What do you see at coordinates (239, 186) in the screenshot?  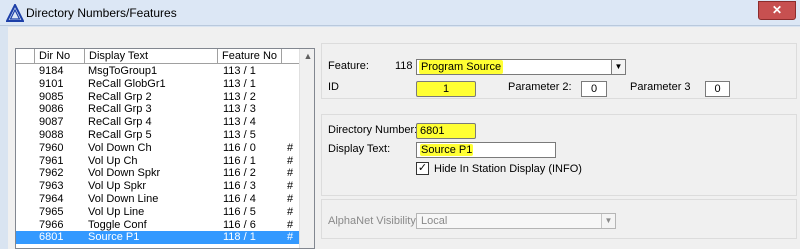 I see `feature-no-cell: 116 / 3` at bounding box center [239, 186].